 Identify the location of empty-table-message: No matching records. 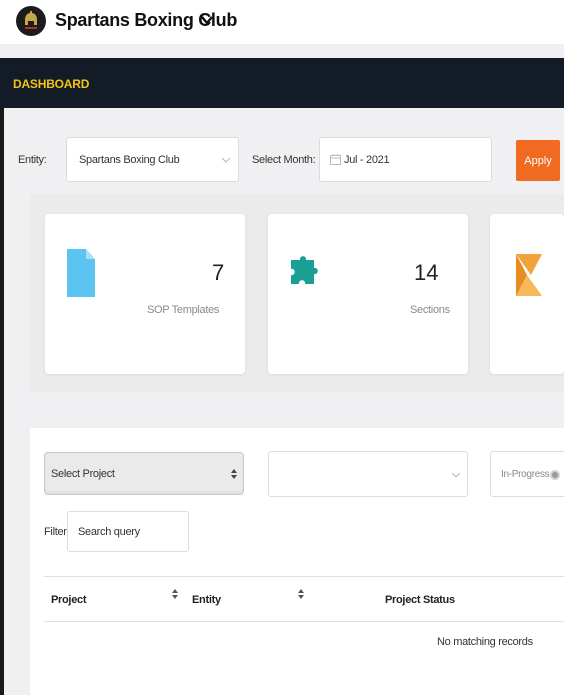
(485, 642).